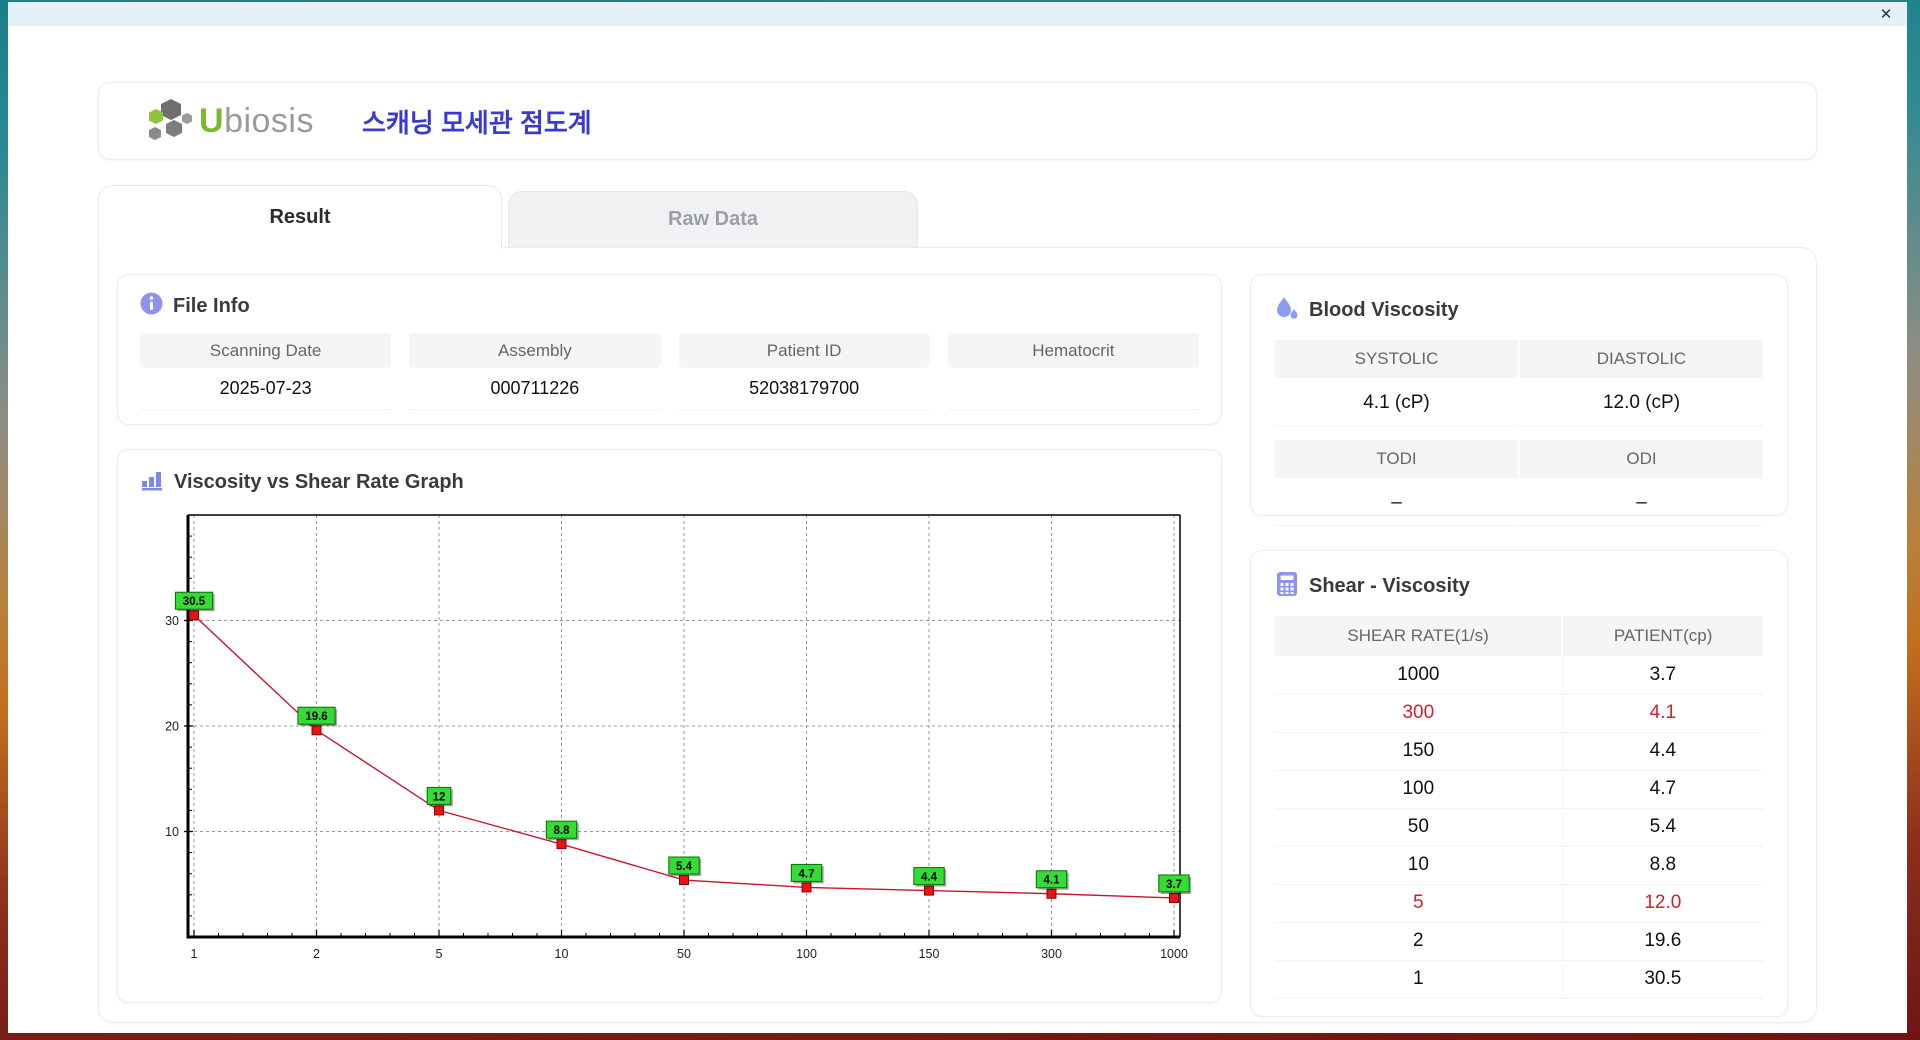 This screenshot has width=1920, height=1040. Describe the element at coordinates (1641, 359) in the screenshot. I see `metric-label-diastolic: DIASTOLIC` at that location.